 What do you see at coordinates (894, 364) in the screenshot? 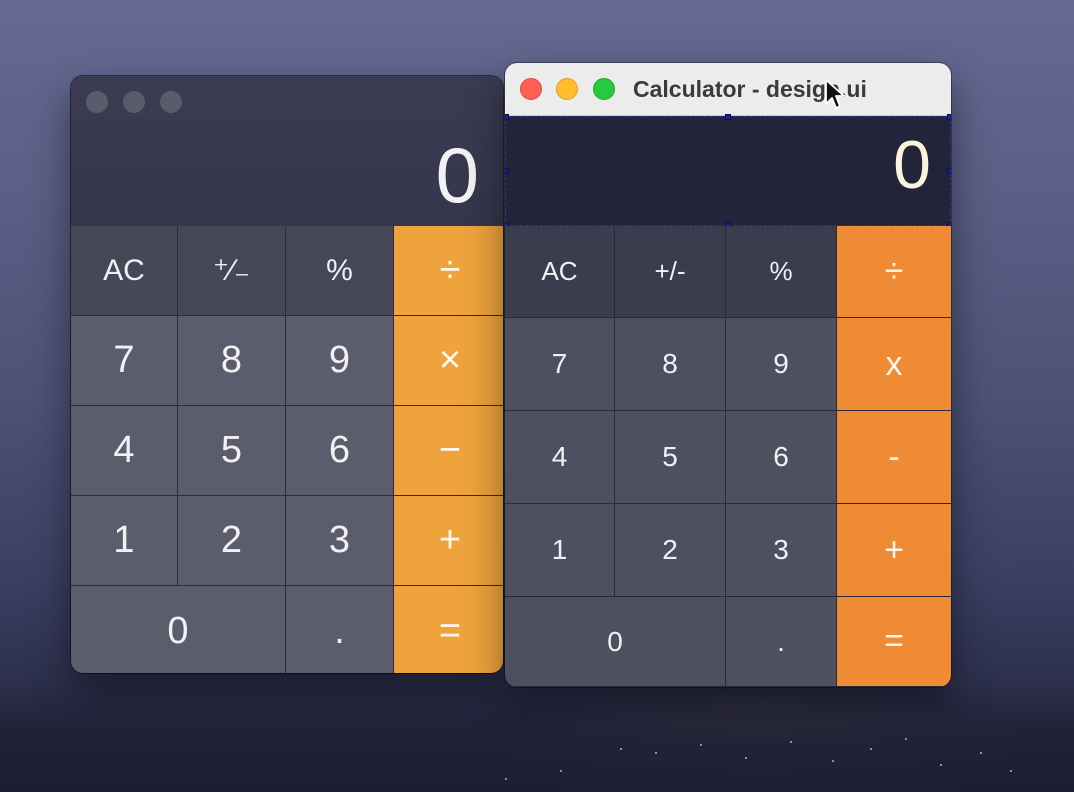
I see `multiply-button: x` at bounding box center [894, 364].